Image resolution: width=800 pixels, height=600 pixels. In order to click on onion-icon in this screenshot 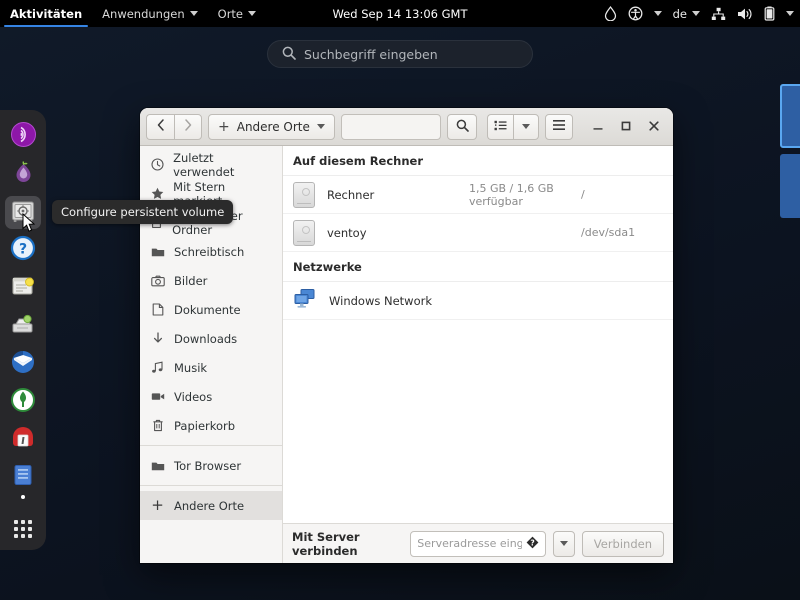, I will do `click(23, 174)`.